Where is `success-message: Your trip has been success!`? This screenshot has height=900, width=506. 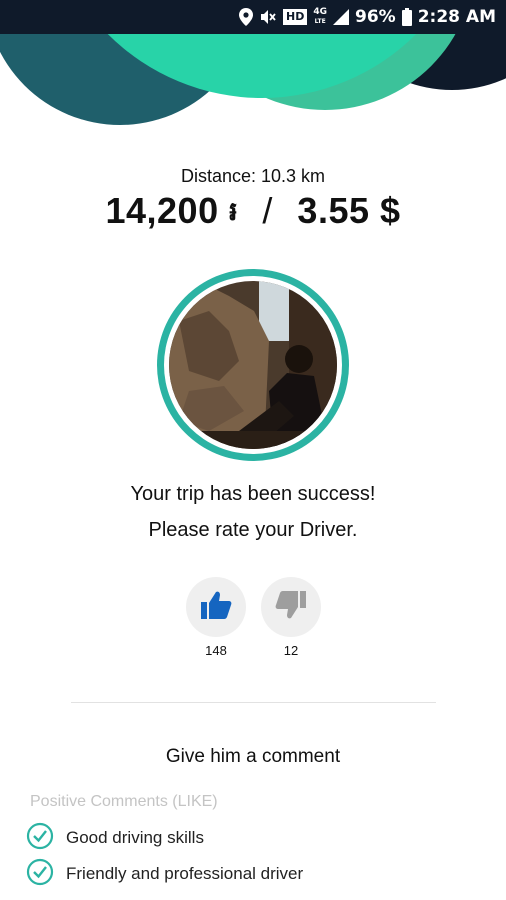
success-message: Your trip has been success! is located at coordinates (253, 494).